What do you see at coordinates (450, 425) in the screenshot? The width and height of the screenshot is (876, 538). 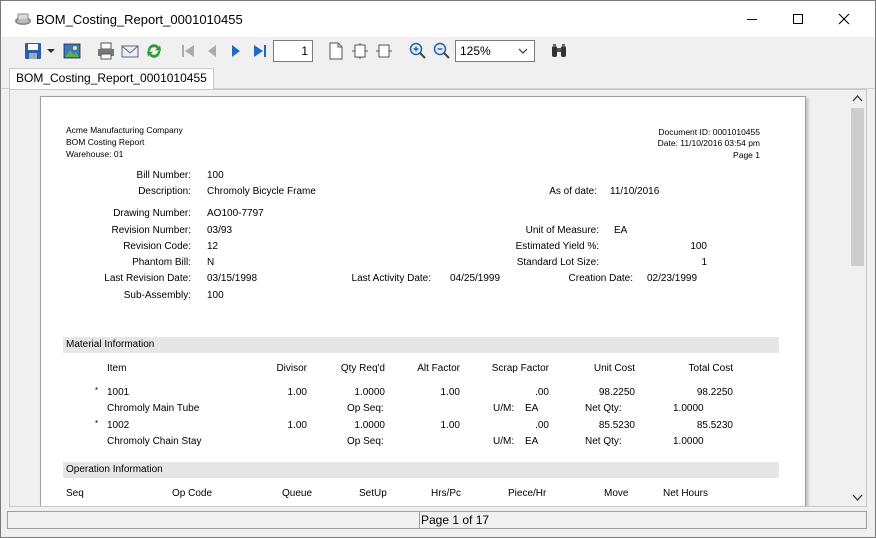 I see `material-alt-factor: 1.00` at bounding box center [450, 425].